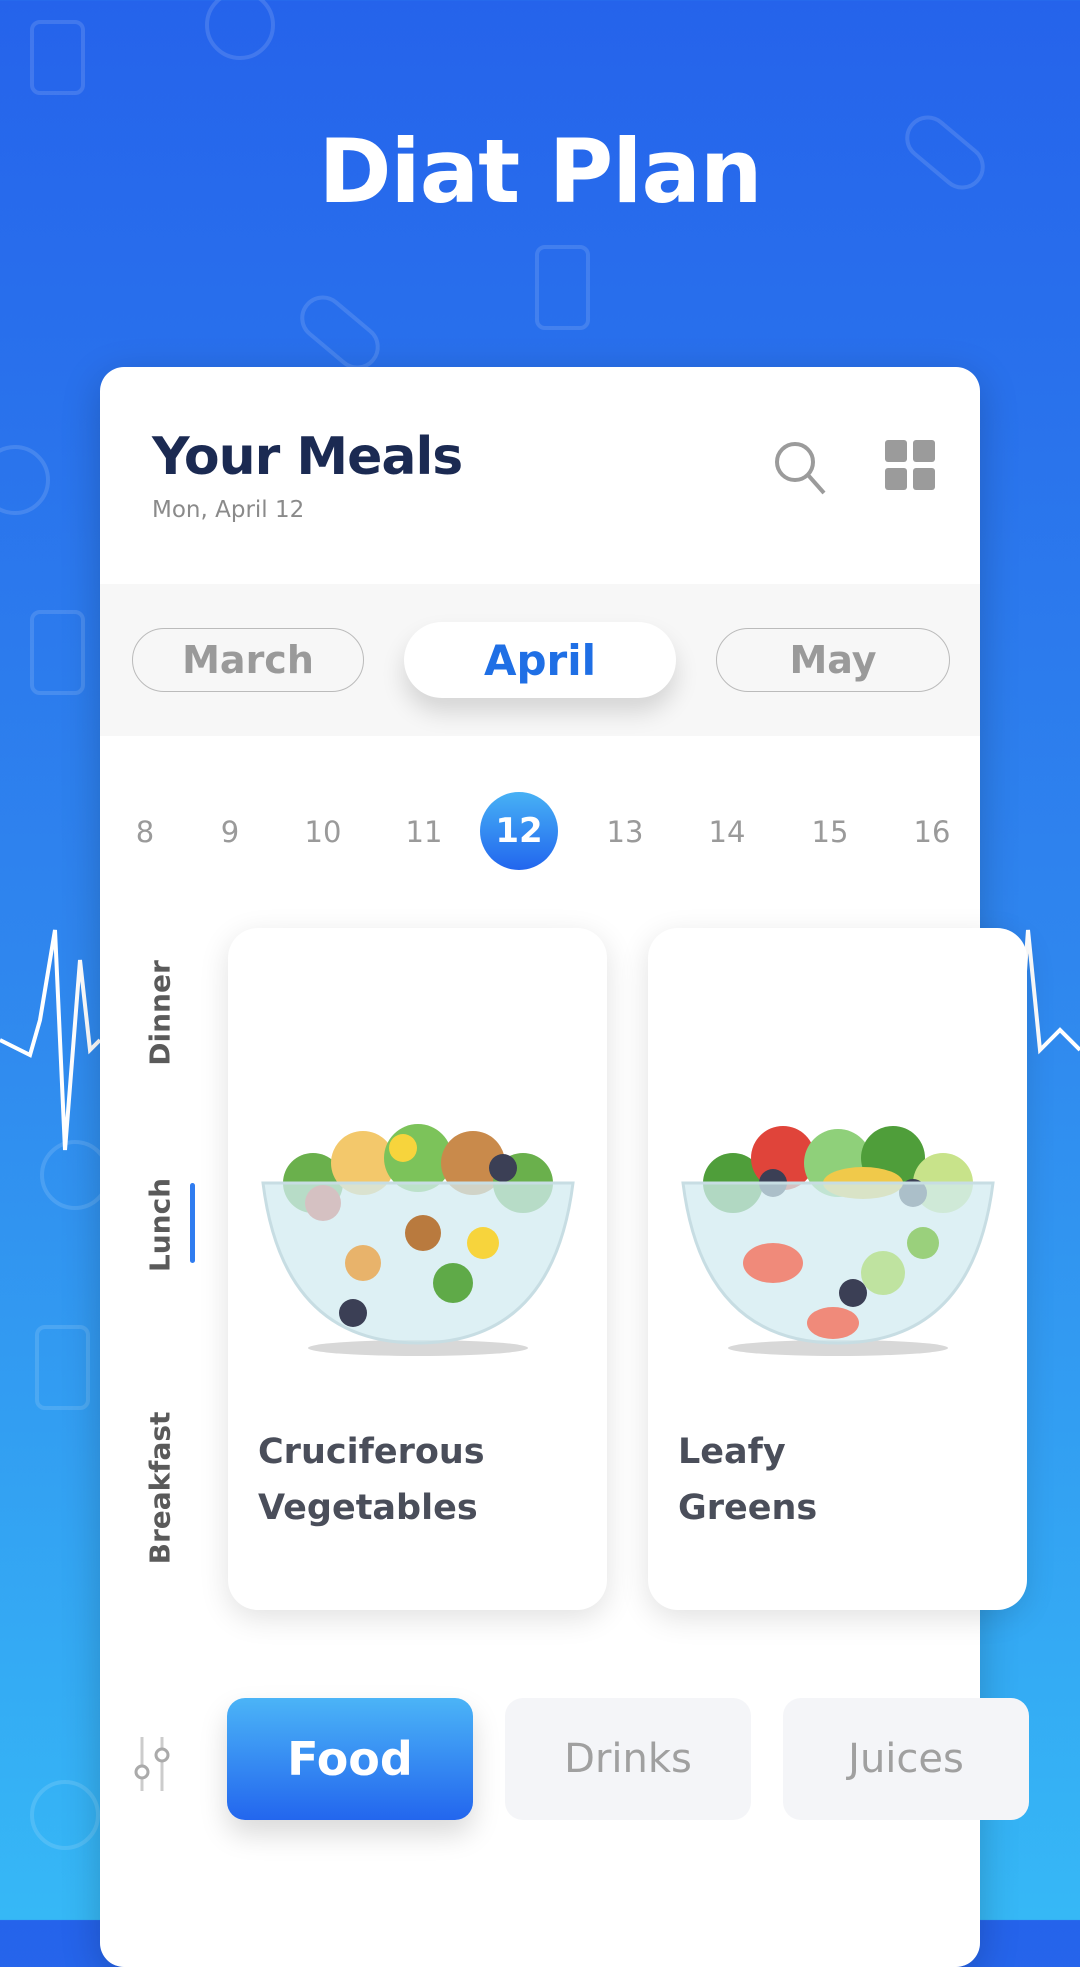 The image size is (1080, 1967). I want to click on tab-lunch: Lunch, so click(160, 1225).